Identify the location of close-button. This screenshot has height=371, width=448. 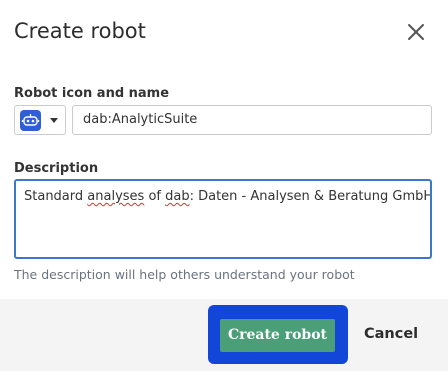
(416, 32).